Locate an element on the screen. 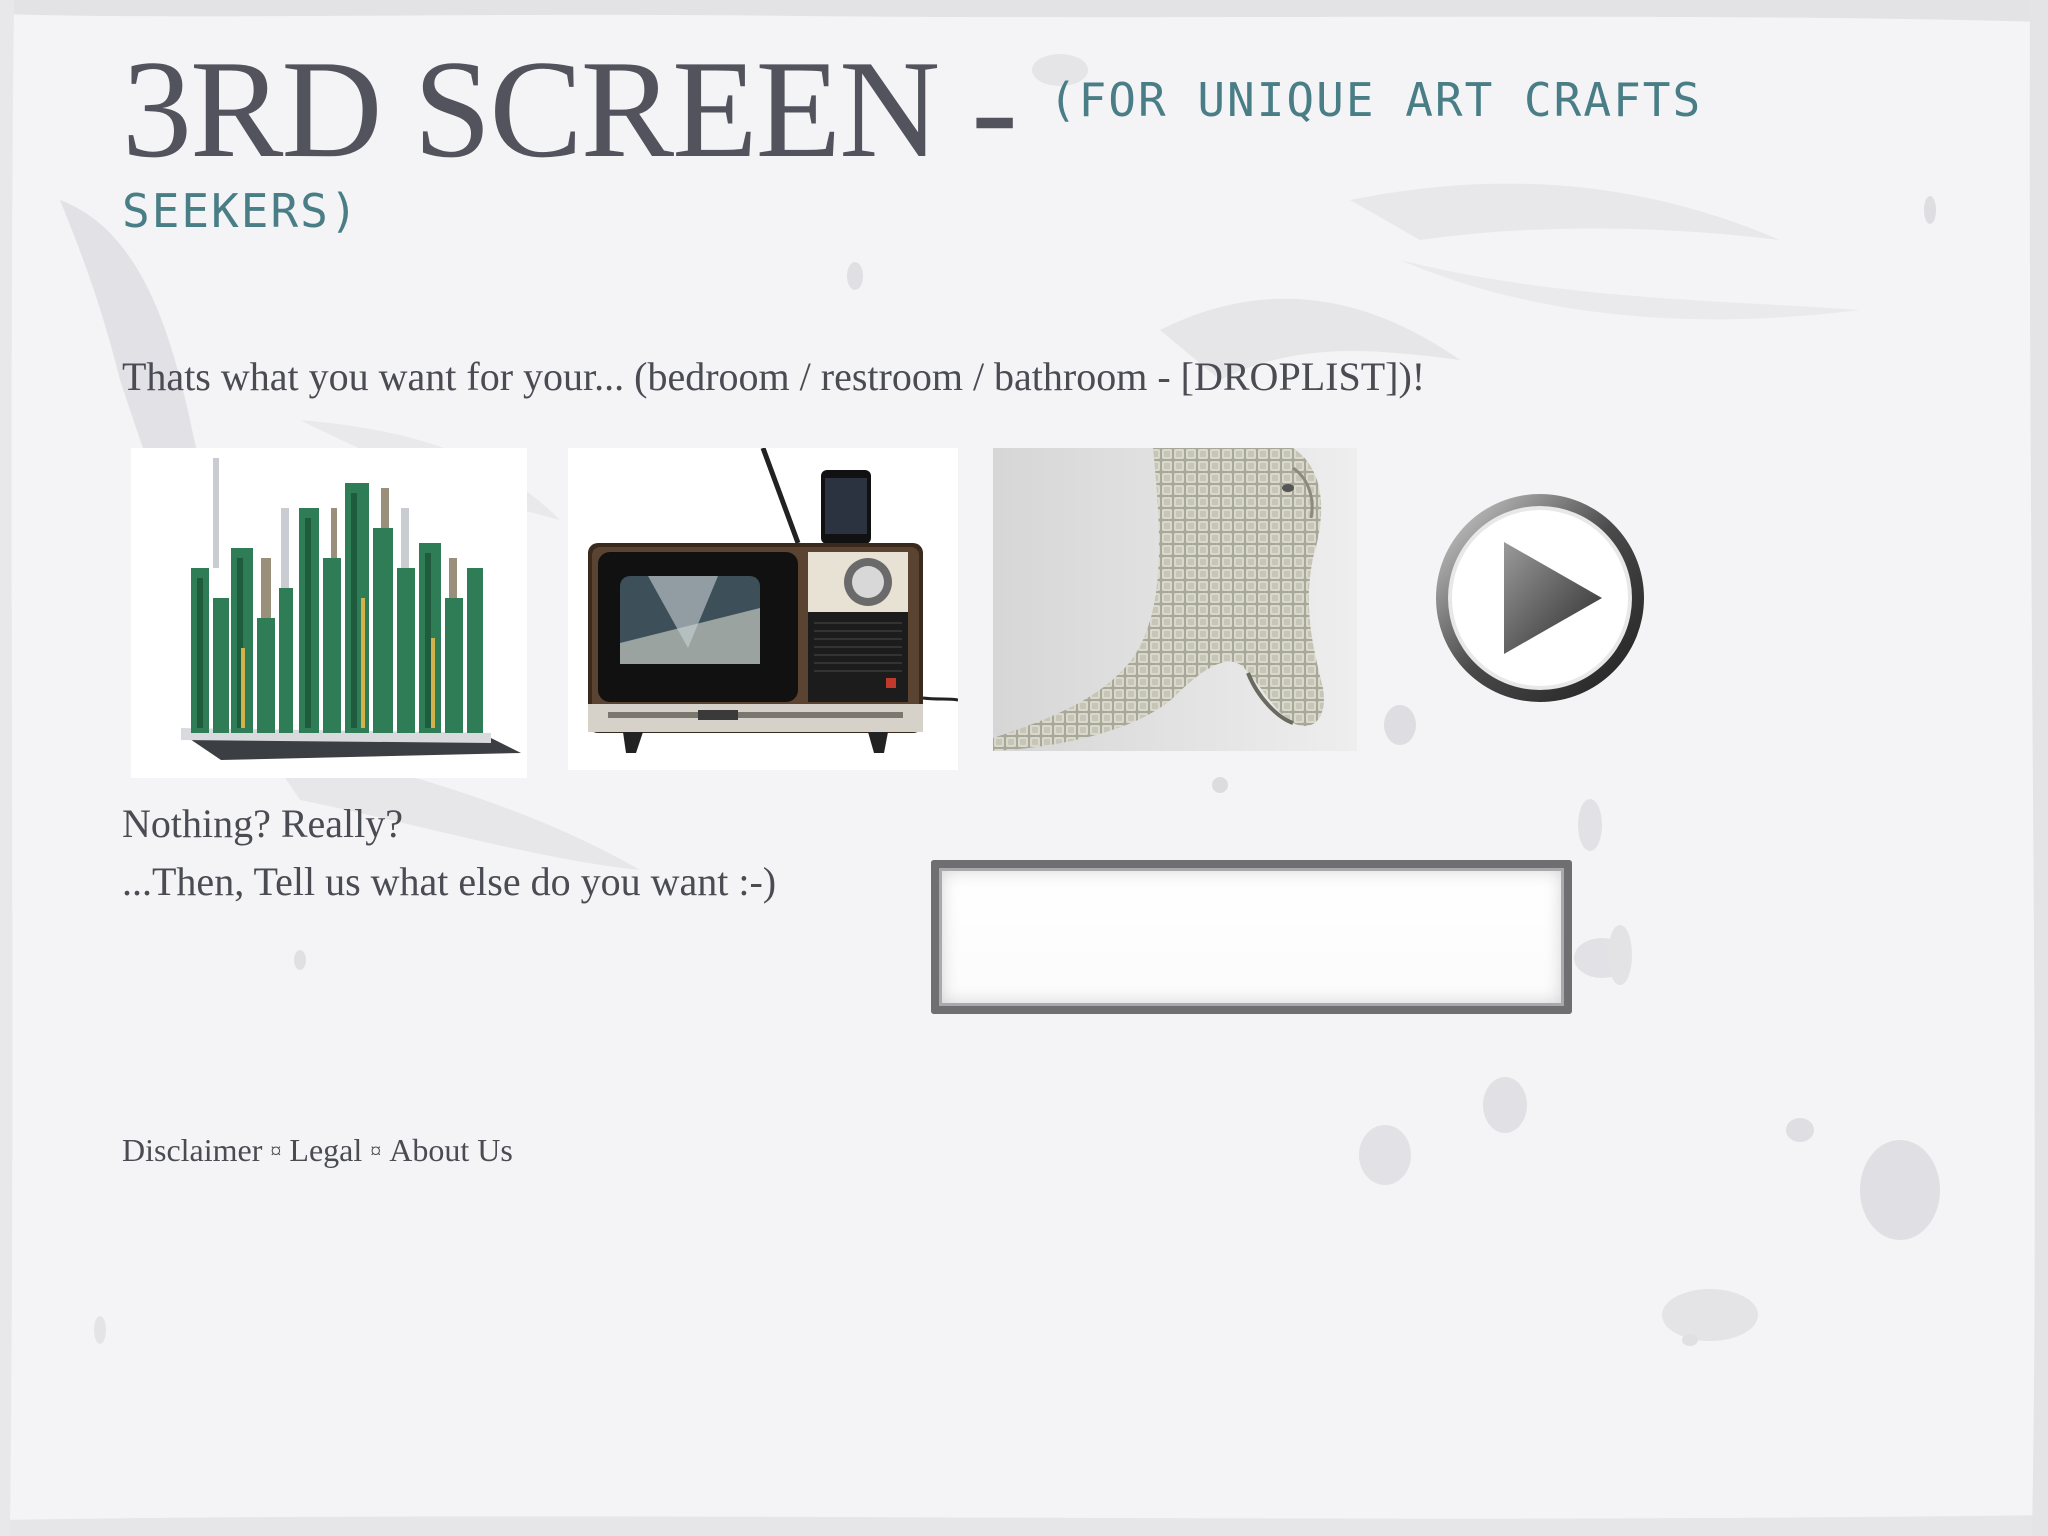 The height and width of the screenshot is (1536, 2048). circuit-city-graphic is located at coordinates (329, 613).